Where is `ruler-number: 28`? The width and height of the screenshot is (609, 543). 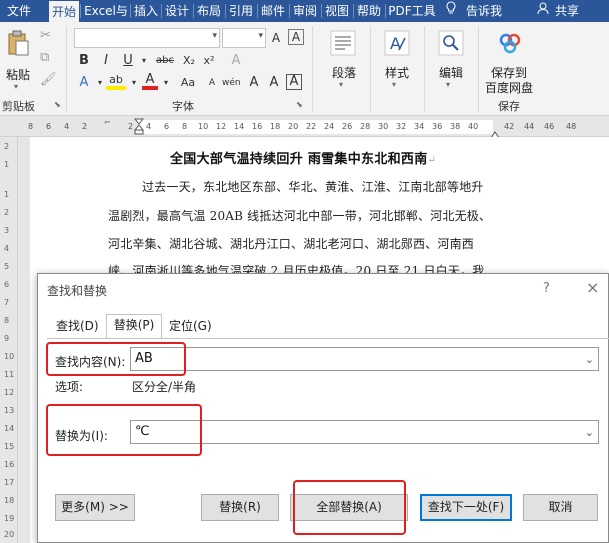 ruler-number: 28 is located at coordinates (365, 126).